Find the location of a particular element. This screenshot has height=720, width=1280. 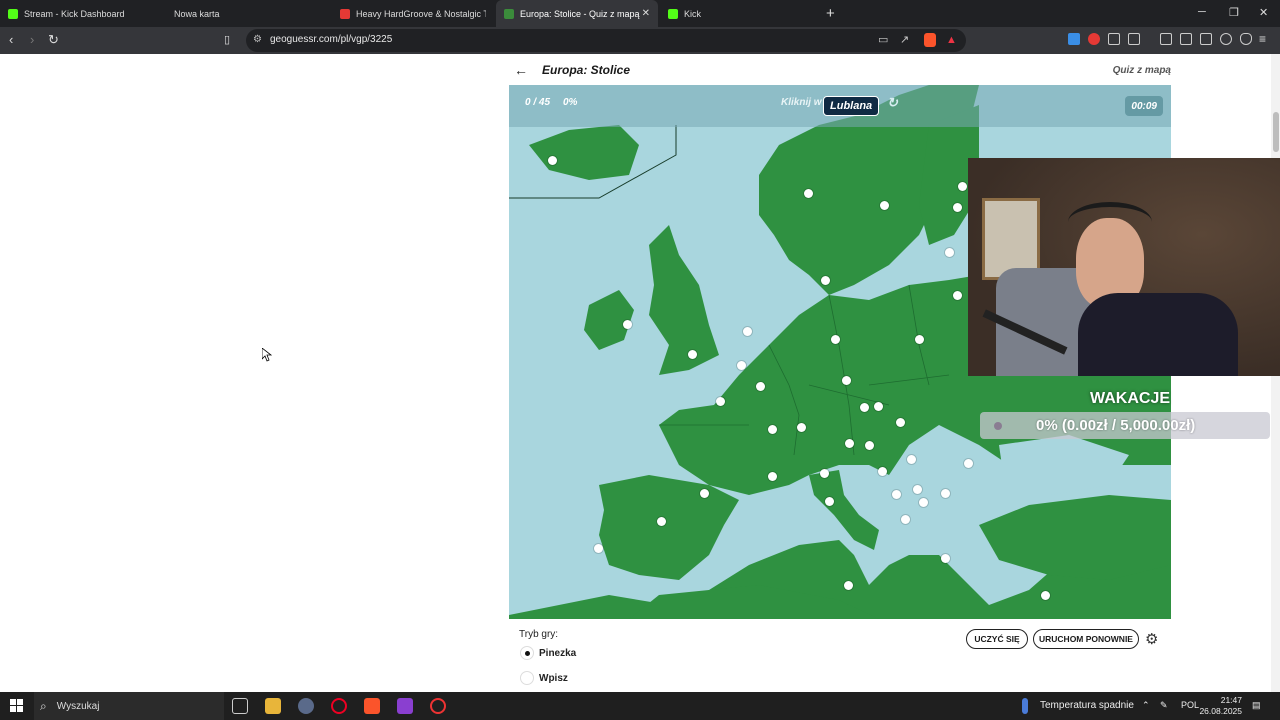

maximize-icon: ❐ is located at coordinates (1234, 12).